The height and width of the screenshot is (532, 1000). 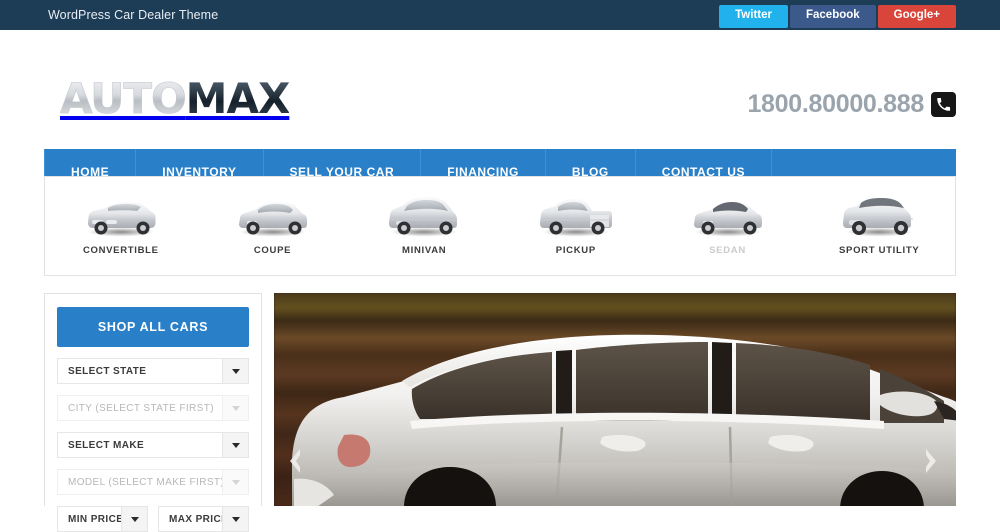 What do you see at coordinates (123, 98) in the screenshot?
I see `logo-text-auto: AUTO` at bounding box center [123, 98].